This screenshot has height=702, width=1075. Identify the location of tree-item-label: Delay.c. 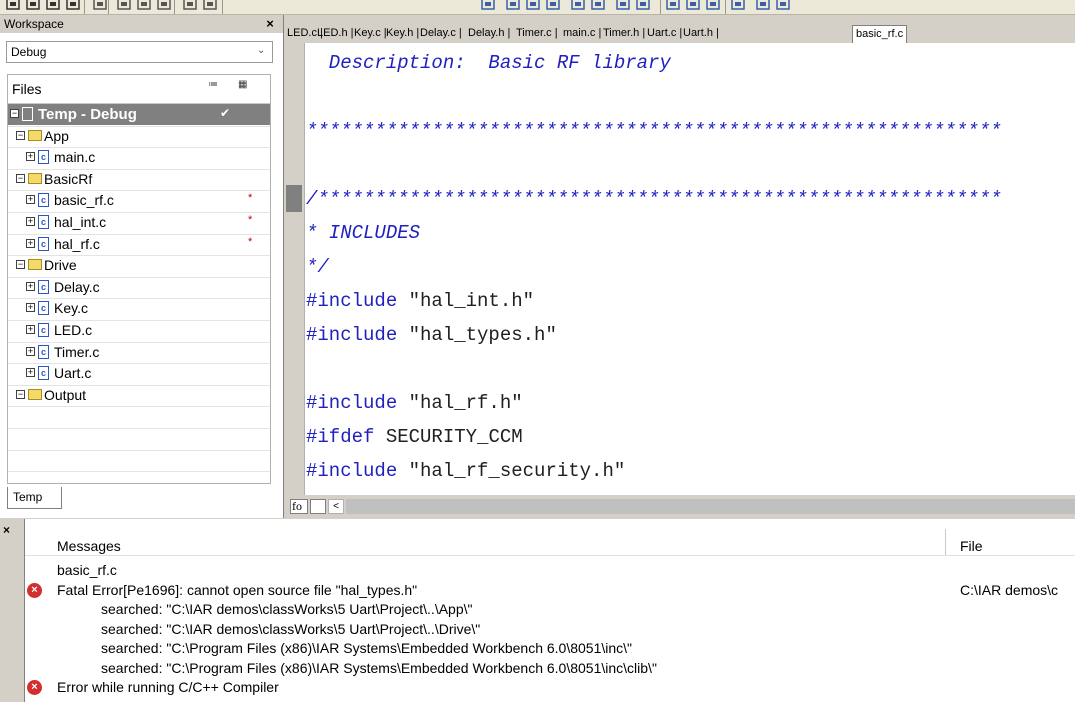
(77, 286).